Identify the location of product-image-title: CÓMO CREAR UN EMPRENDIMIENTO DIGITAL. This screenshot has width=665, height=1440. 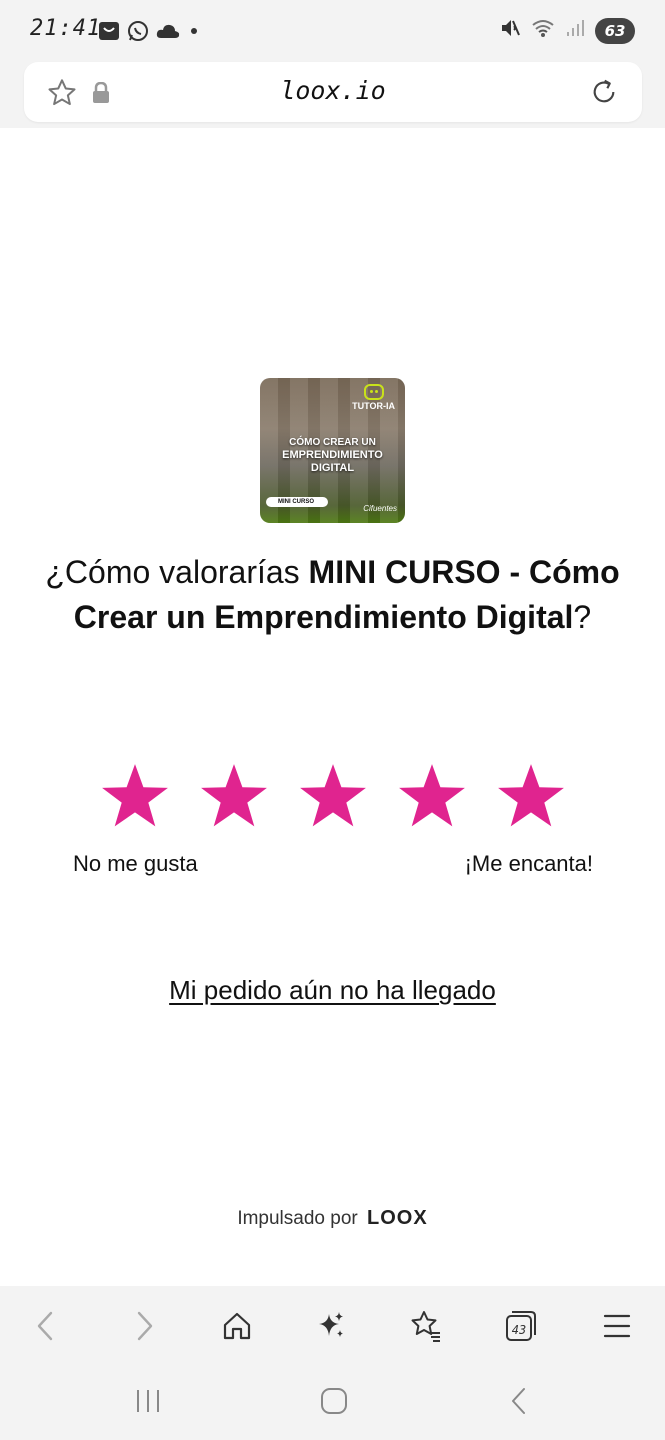
(332, 455).